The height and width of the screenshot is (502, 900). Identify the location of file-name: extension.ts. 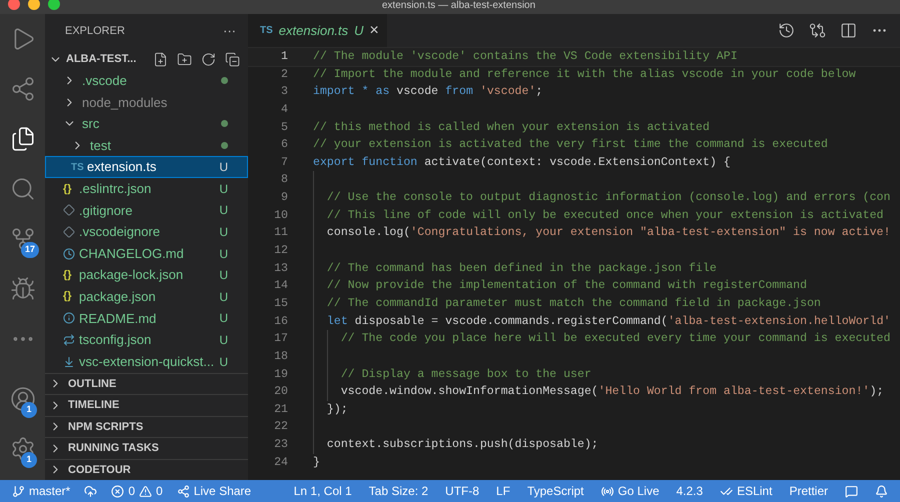
(122, 167).